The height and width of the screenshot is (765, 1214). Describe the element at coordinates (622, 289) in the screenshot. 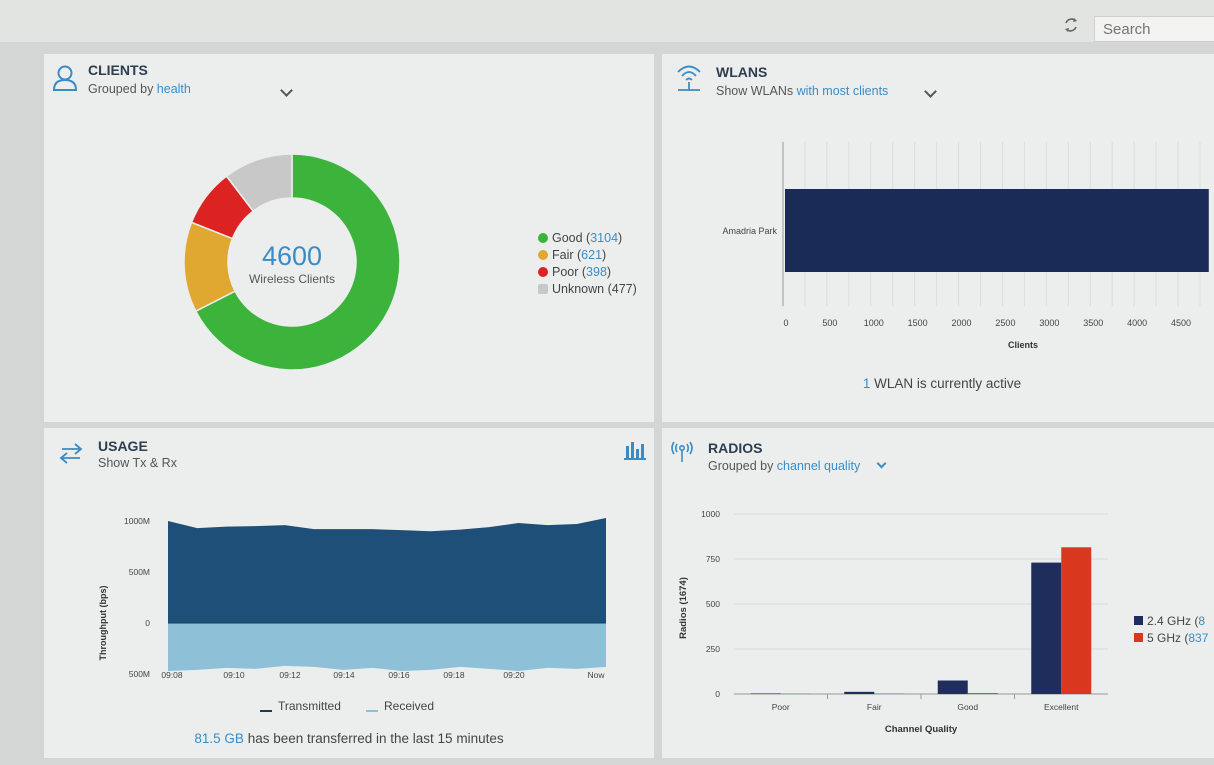

I see `legend-count: 477` at that location.